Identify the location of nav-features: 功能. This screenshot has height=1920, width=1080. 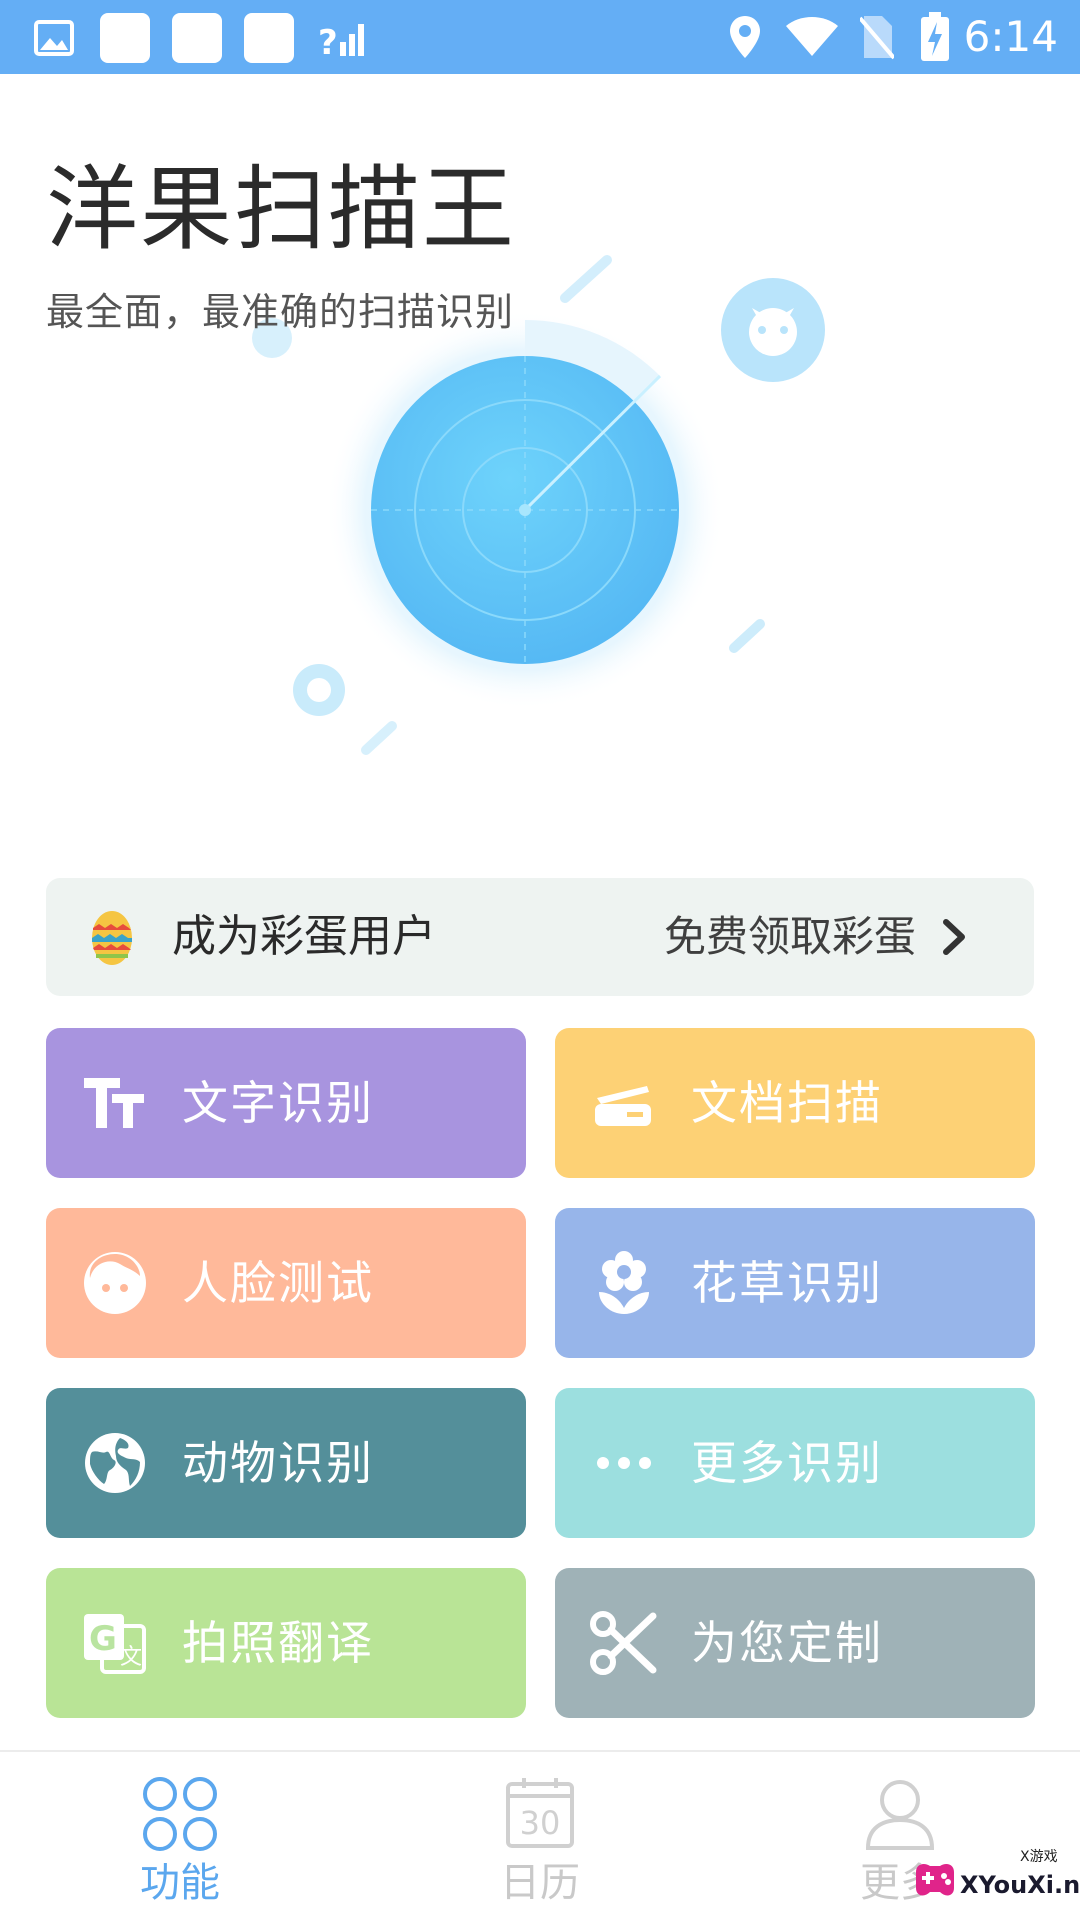
(180, 1836).